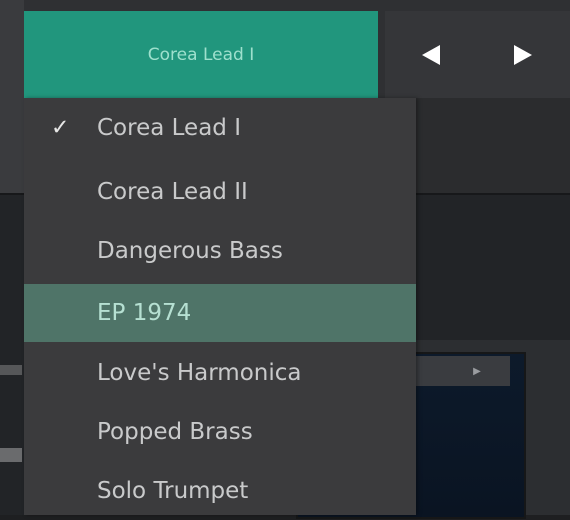  Describe the element at coordinates (169, 128) in the screenshot. I see `menu-item-label: Corea Lead I` at that location.